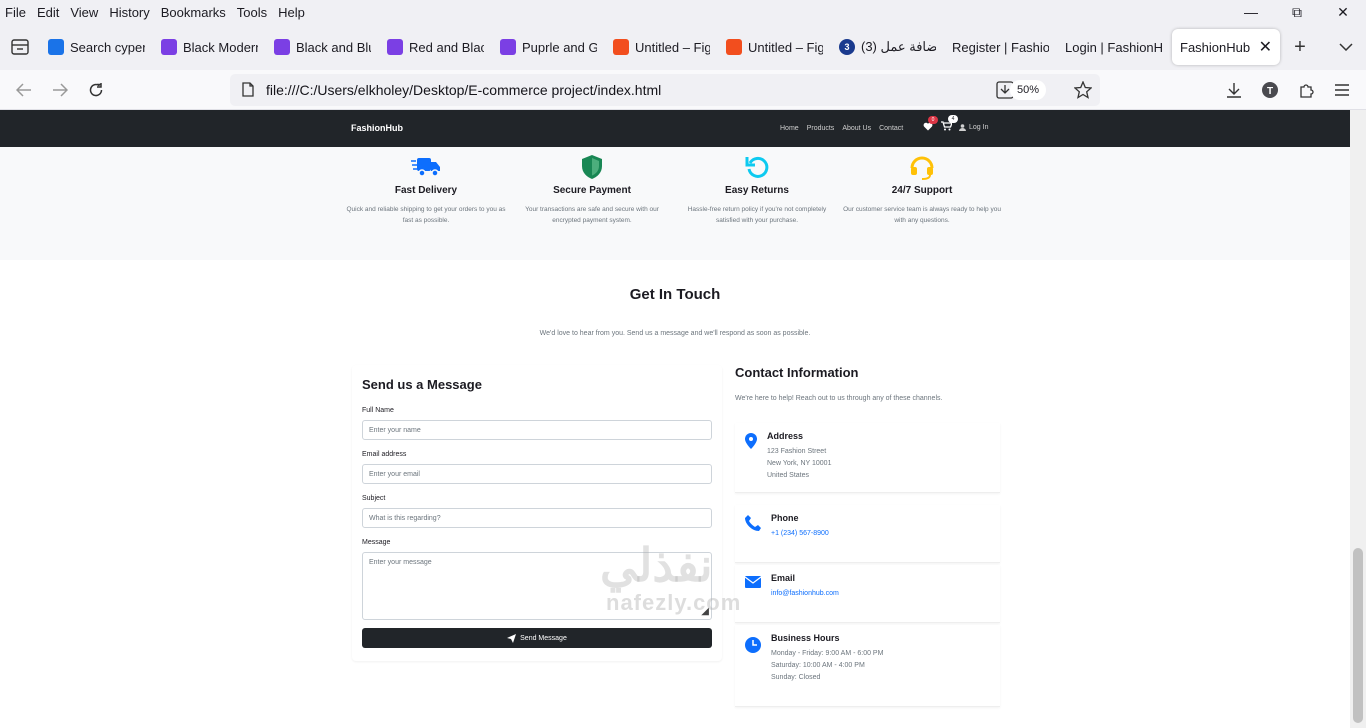 The image size is (1366, 728). I want to click on tab-item: Puprle and Gr, so click(548, 47).